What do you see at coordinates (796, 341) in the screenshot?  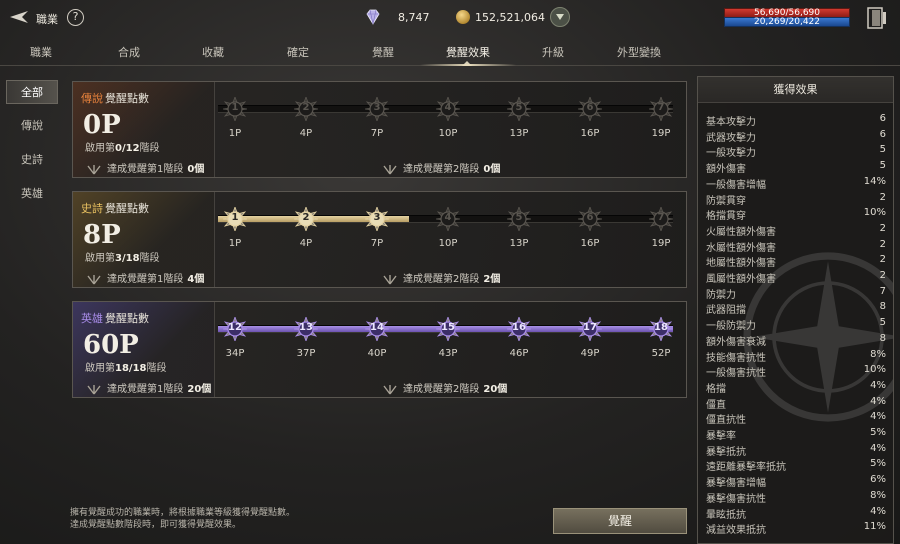 I see `effect-row: 額外傷害衰減 8` at bounding box center [796, 341].